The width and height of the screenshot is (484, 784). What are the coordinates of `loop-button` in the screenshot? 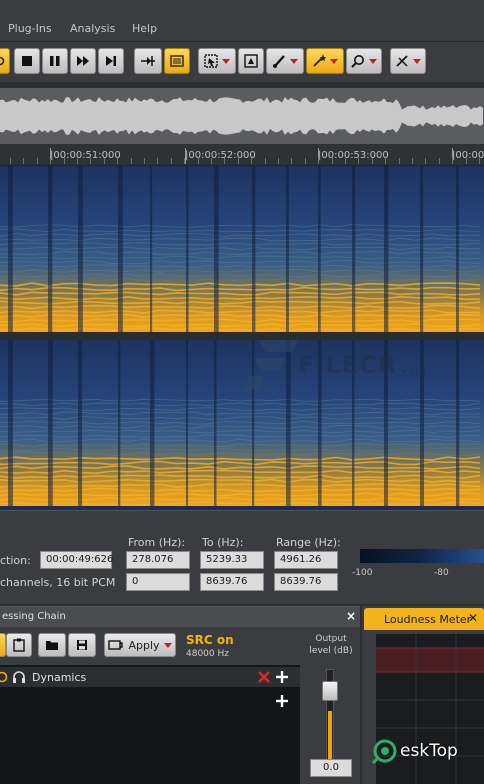 It's located at (5, 61).